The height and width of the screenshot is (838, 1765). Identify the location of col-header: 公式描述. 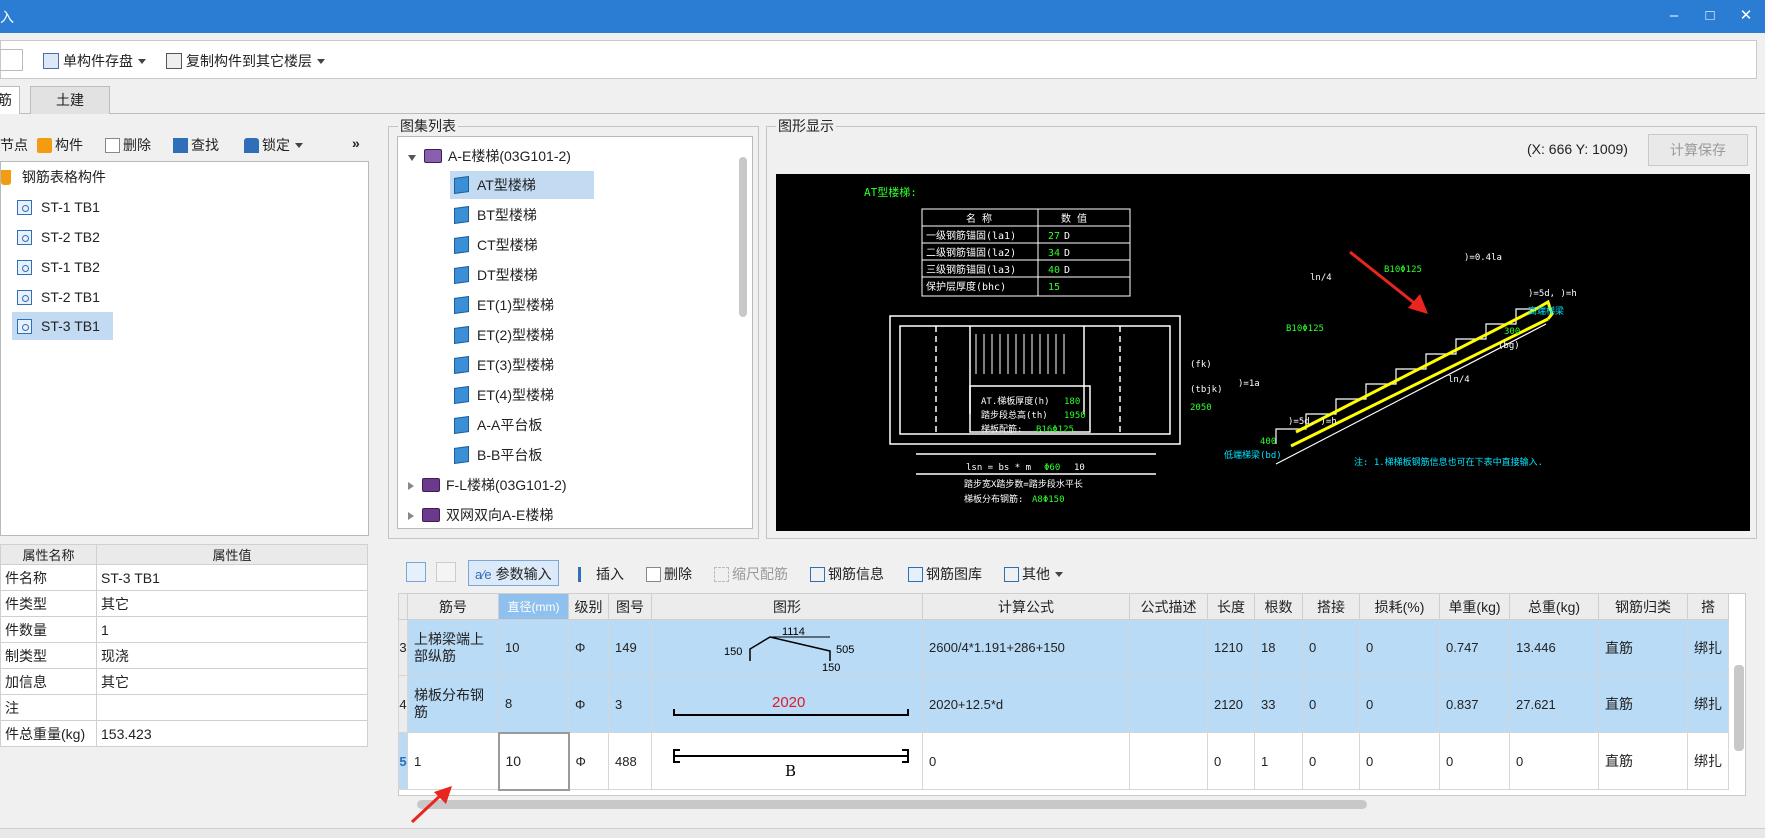
(1168, 606).